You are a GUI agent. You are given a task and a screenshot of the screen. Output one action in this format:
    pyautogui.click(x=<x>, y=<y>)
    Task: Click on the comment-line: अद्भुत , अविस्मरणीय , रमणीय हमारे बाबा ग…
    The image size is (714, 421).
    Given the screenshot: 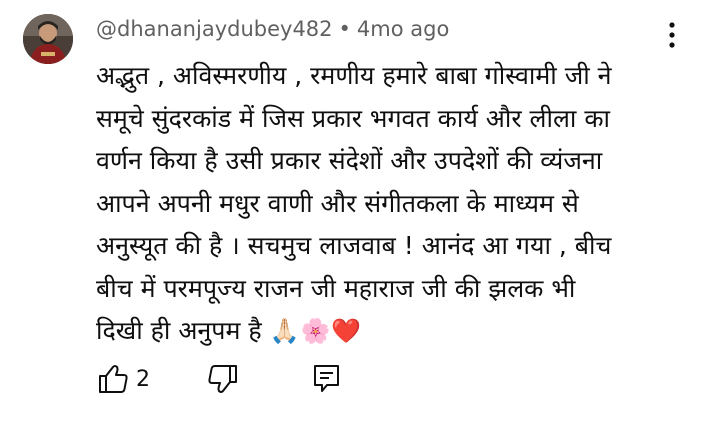 What is the action you would take?
    pyautogui.click(x=354, y=75)
    